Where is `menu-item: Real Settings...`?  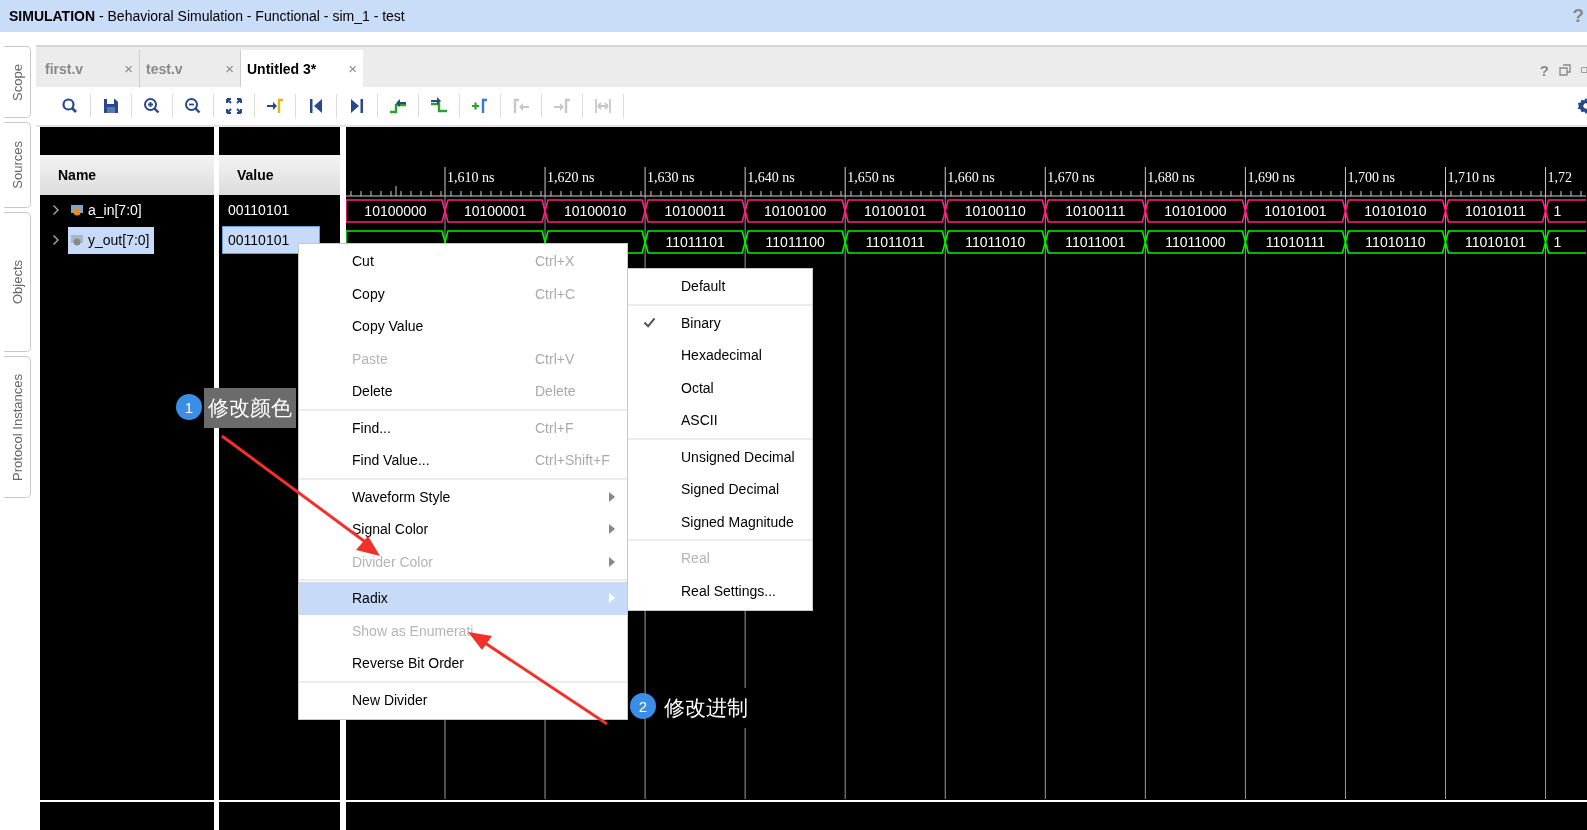
menu-item: Real Settings... is located at coordinates (720, 590).